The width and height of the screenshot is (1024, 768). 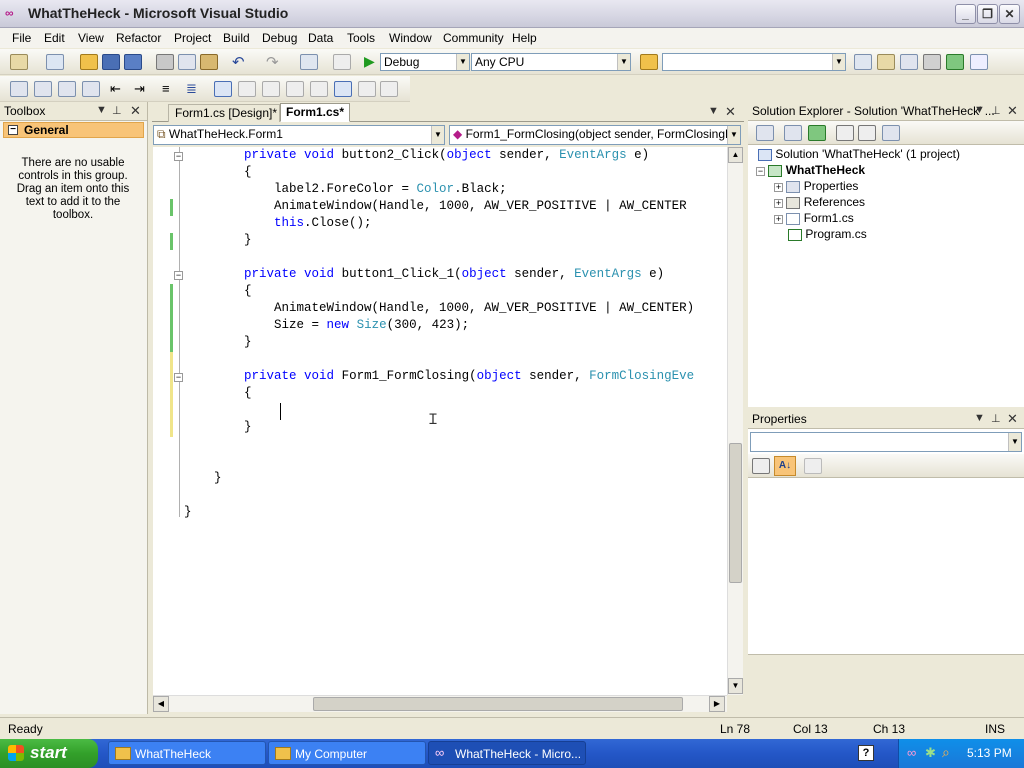 What do you see at coordinates (367, 89) in the screenshot?
I see `bookmark-window-icon` at bounding box center [367, 89].